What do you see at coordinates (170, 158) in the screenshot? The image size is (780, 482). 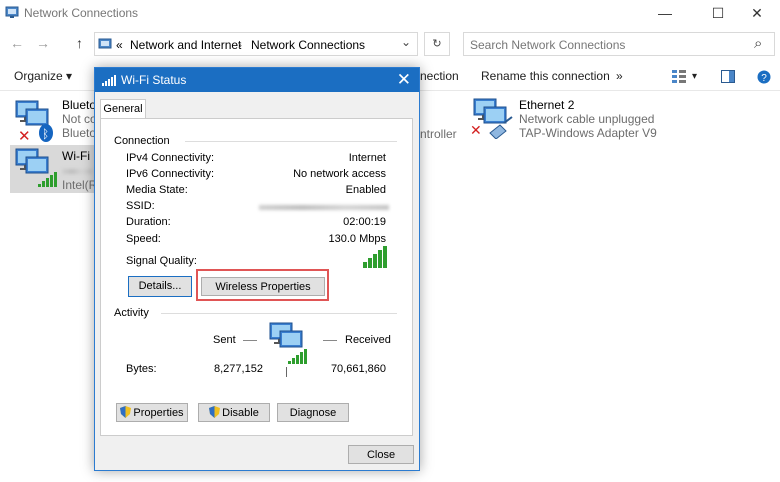 I see `ipv4-label: IPv4 Connectivity:` at bounding box center [170, 158].